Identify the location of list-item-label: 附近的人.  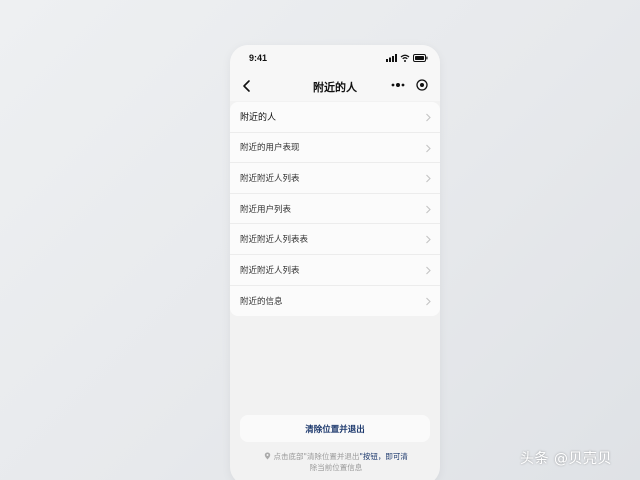
(258, 118).